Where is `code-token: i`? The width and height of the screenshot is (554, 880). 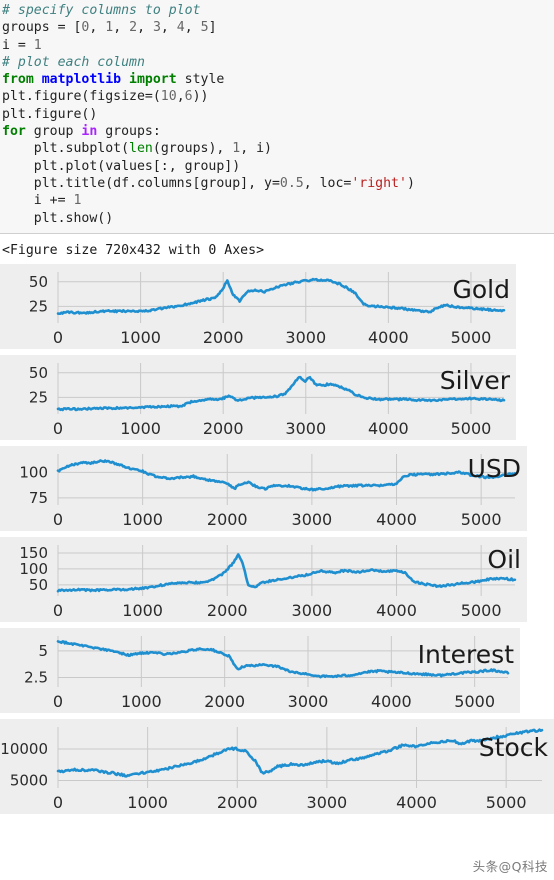
code-token: i is located at coordinates (10, 45).